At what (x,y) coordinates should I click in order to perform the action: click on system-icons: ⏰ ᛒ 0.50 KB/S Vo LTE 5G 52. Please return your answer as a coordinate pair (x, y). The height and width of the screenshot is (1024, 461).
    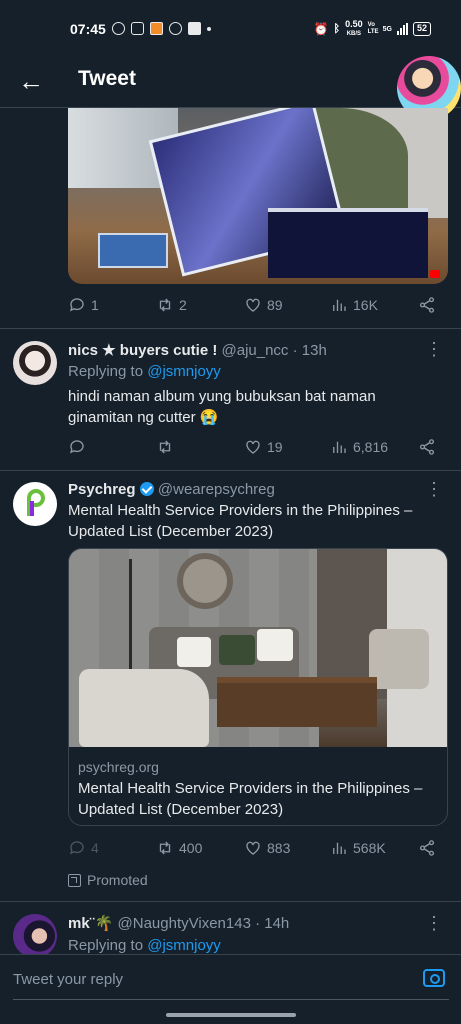
    Looking at the image, I should click on (372, 29).